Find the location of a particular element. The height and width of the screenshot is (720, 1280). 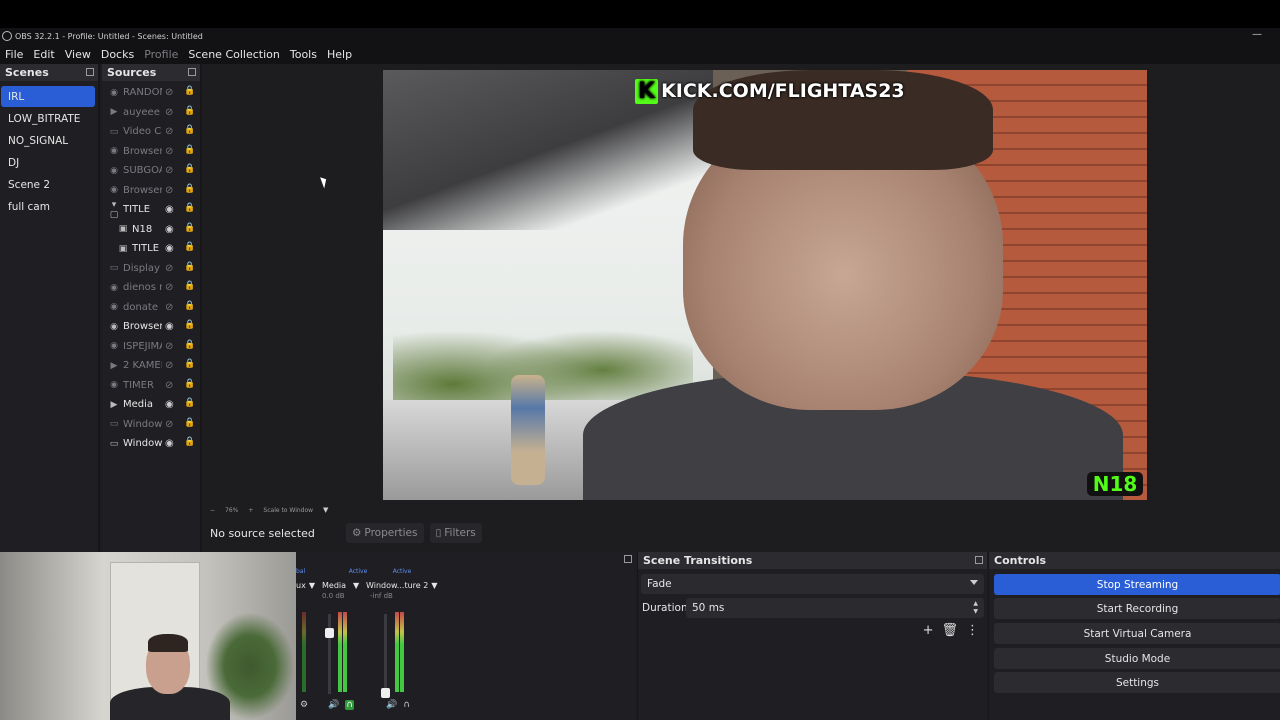

more-icon: ⋮ is located at coordinates (972, 630).